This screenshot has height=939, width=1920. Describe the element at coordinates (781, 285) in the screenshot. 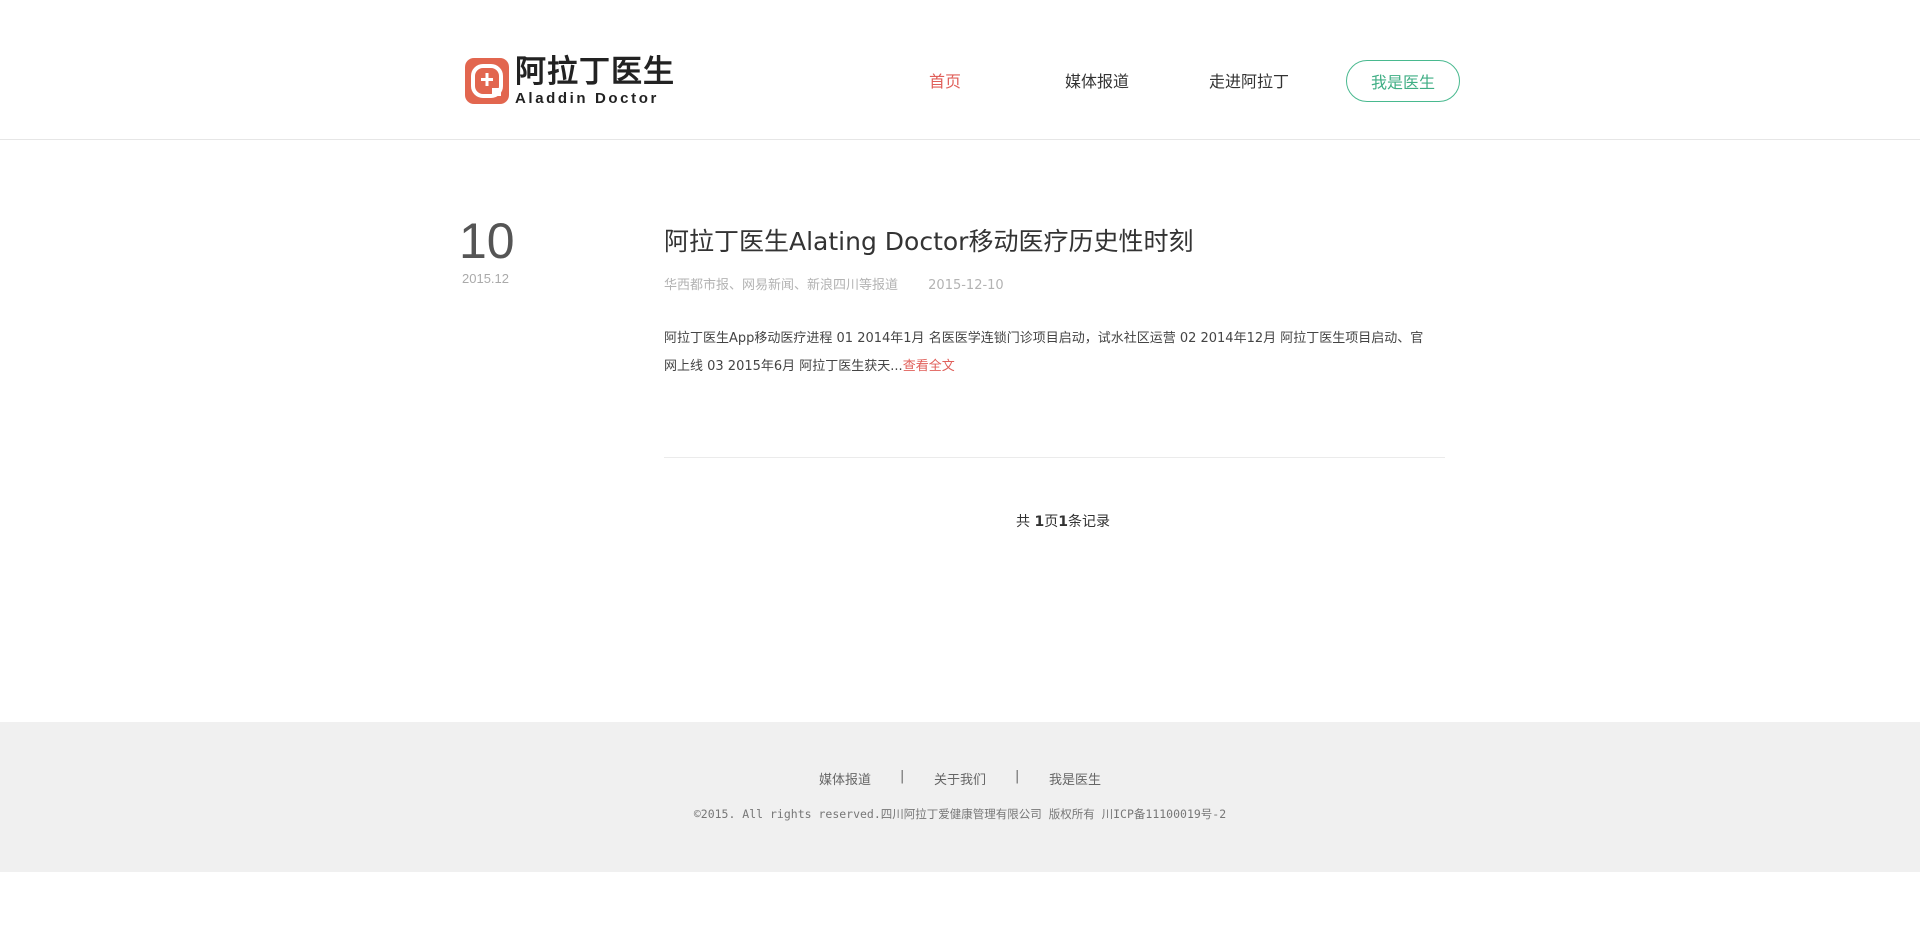

I see `article-sources: 华西都市报、网易新闻、新浪四川等报道` at that location.